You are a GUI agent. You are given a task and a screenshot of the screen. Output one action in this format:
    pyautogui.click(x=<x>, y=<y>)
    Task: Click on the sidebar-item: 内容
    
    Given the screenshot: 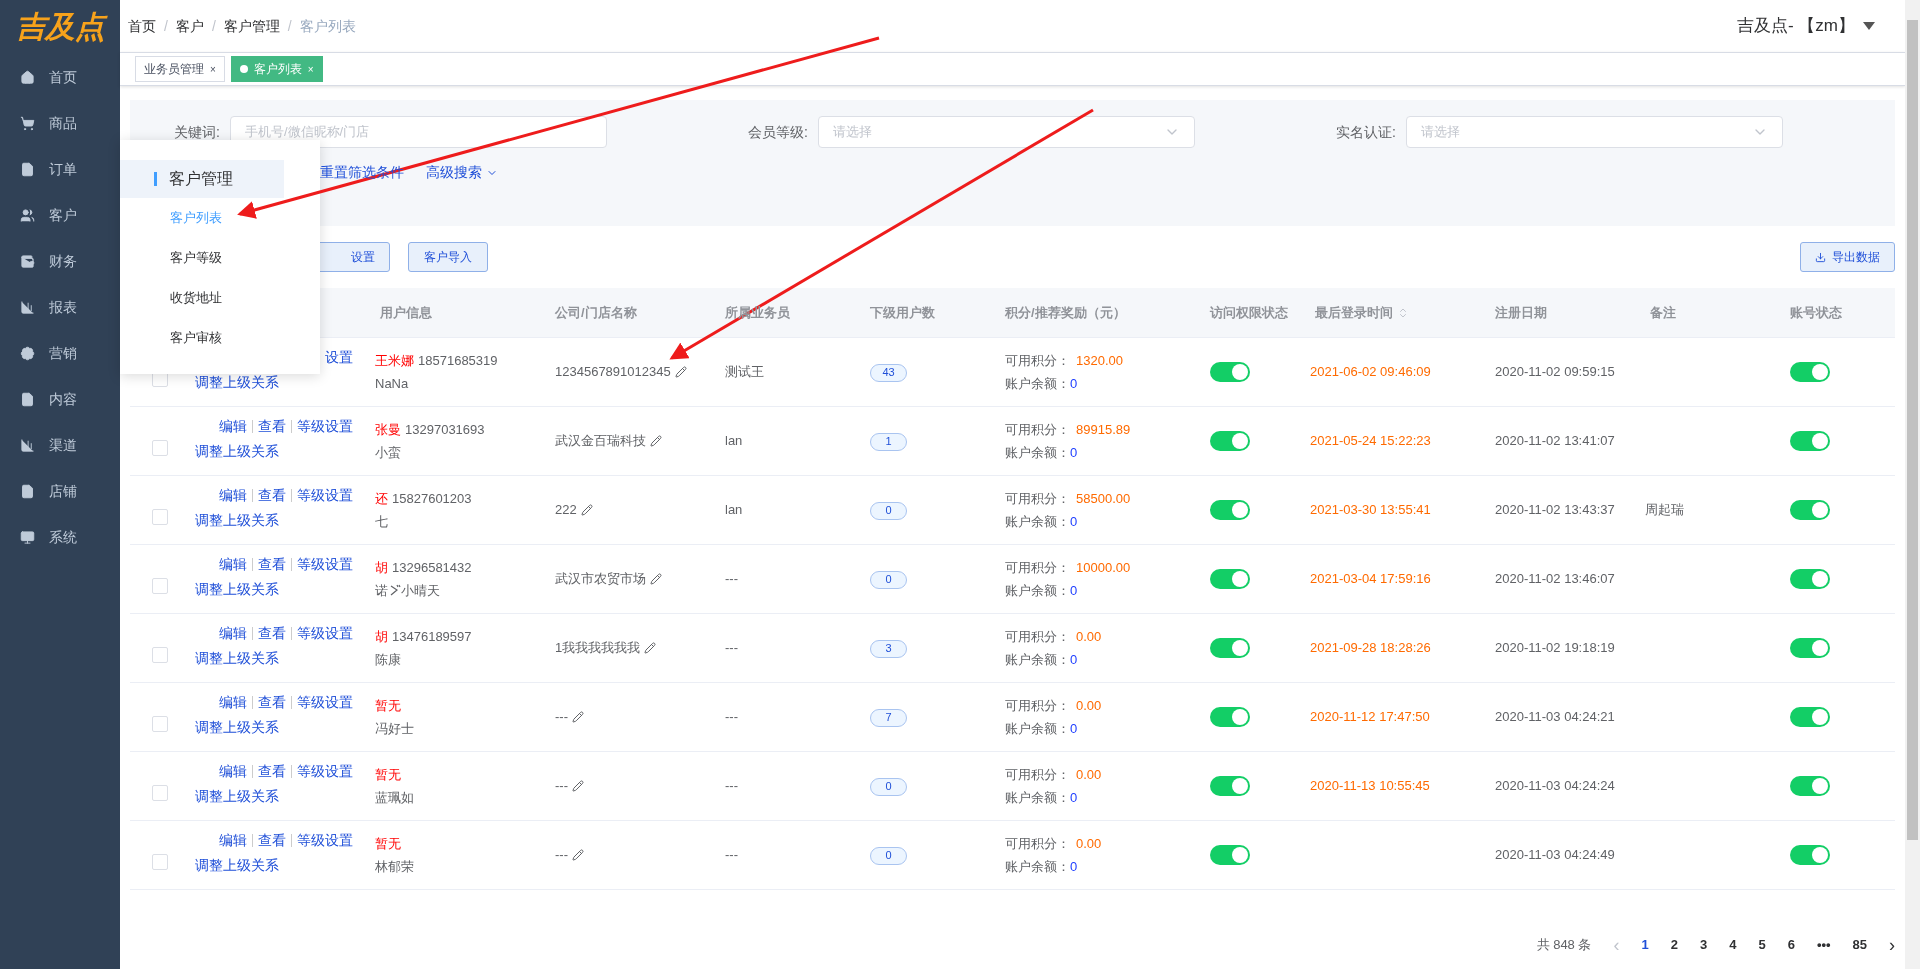 What is the action you would take?
    pyautogui.click(x=60, y=399)
    